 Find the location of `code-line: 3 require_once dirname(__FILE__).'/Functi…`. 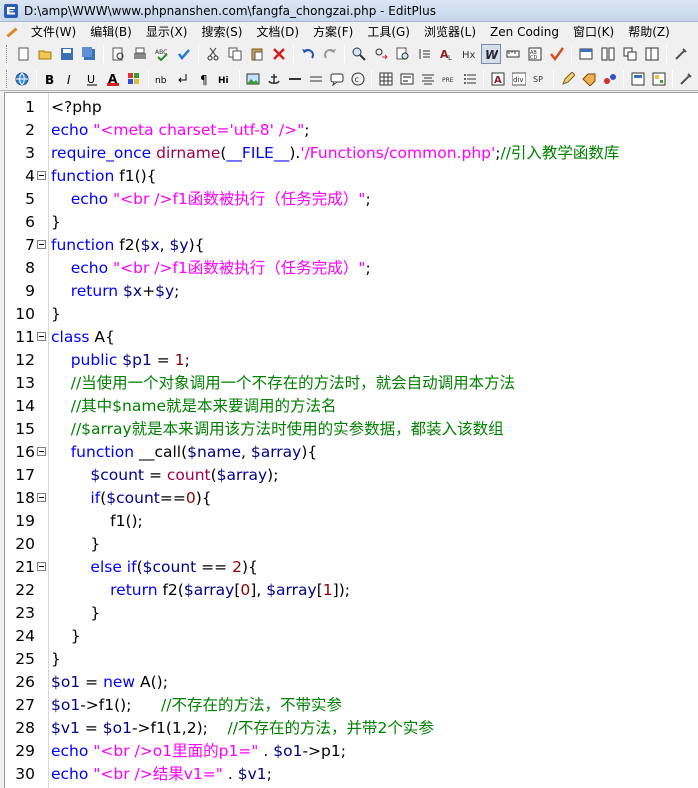

code-line: 3 require_once dirname(__FILE__).'/Functi… is located at coordinates (351, 153).